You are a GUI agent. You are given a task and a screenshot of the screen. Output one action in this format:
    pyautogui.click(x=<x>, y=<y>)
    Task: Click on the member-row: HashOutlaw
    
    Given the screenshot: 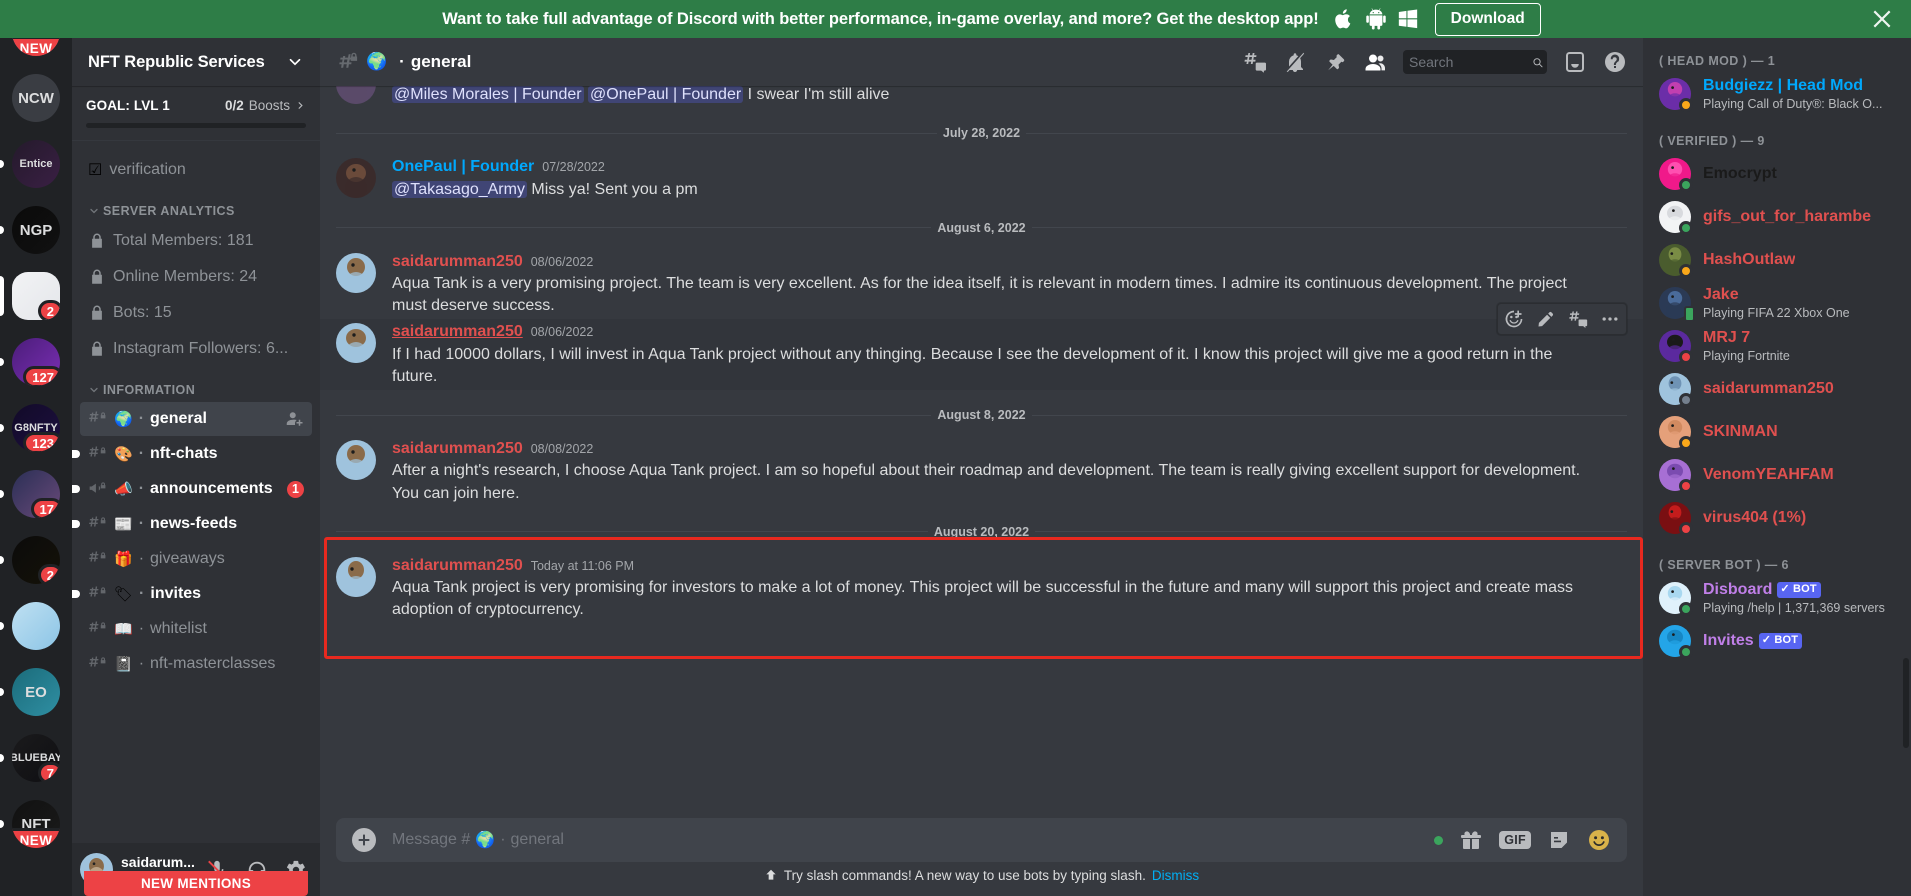 What is the action you would take?
    pyautogui.click(x=1777, y=260)
    